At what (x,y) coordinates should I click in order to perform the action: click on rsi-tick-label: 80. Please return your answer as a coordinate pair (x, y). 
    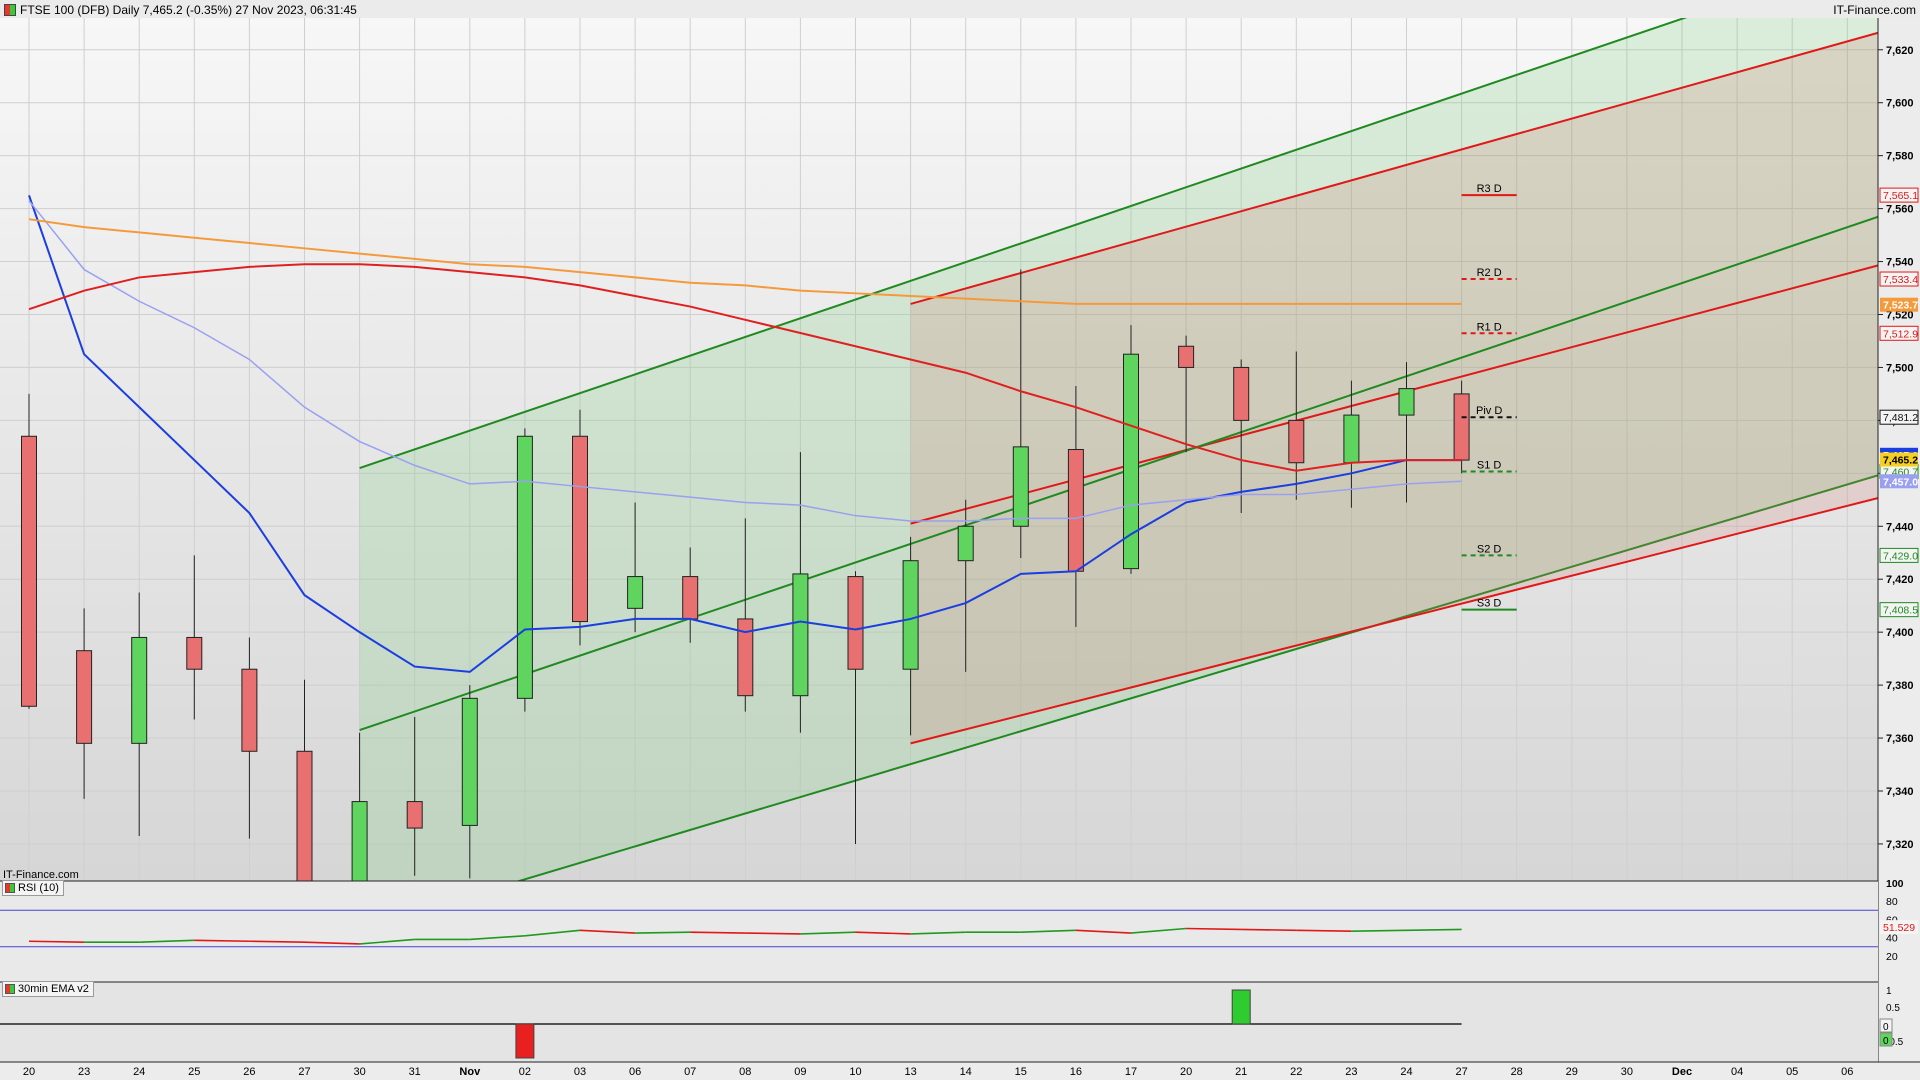
    Looking at the image, I should click on (1892, 902).